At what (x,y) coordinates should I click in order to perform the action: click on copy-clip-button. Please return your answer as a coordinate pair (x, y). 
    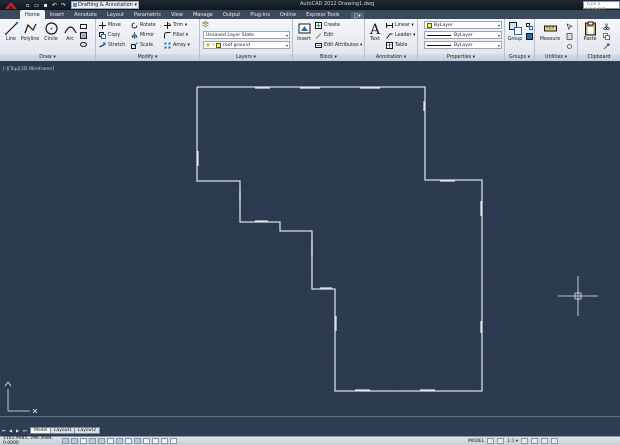
    Looking at the image, I should click on (606, 36).